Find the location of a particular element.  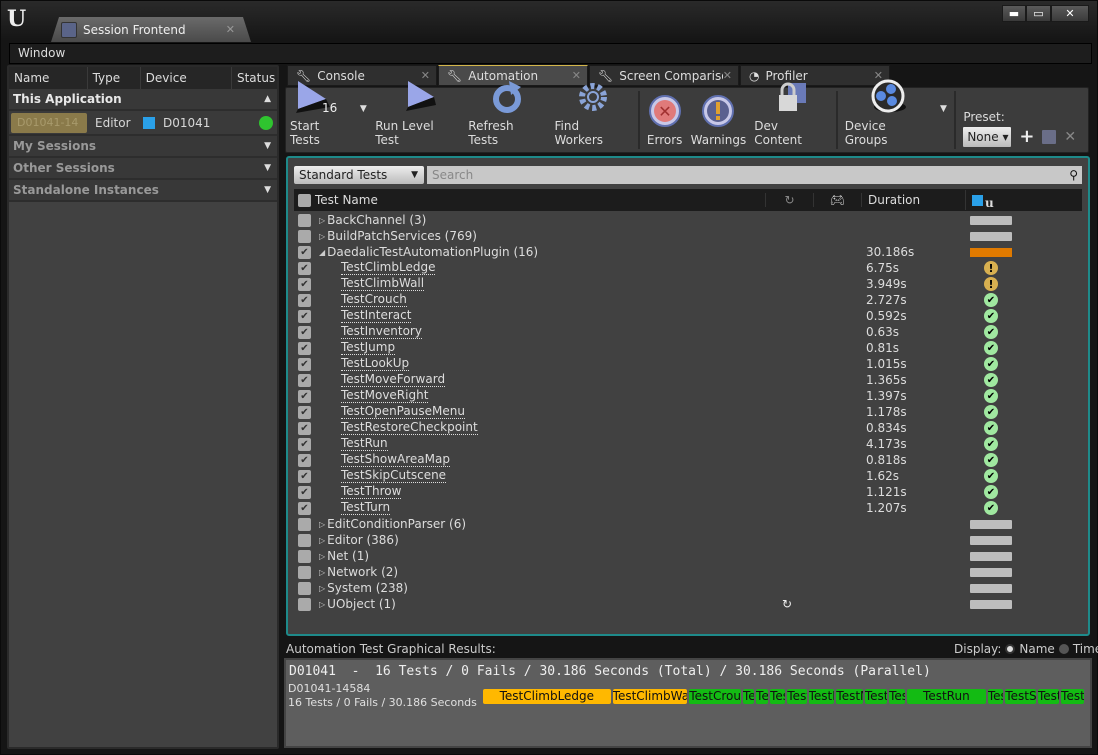

maximize-button: ▭ is located at coordinates (1038, 13).